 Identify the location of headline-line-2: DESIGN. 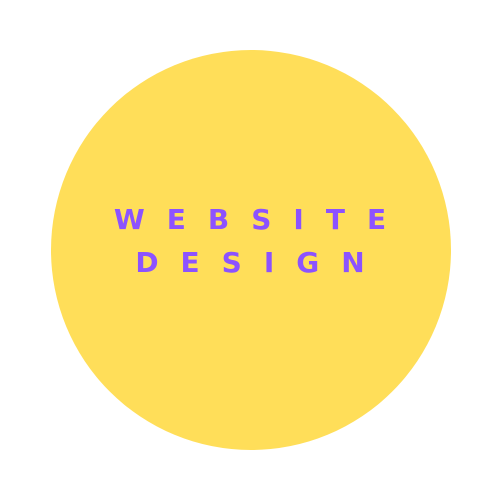
(261, 262).